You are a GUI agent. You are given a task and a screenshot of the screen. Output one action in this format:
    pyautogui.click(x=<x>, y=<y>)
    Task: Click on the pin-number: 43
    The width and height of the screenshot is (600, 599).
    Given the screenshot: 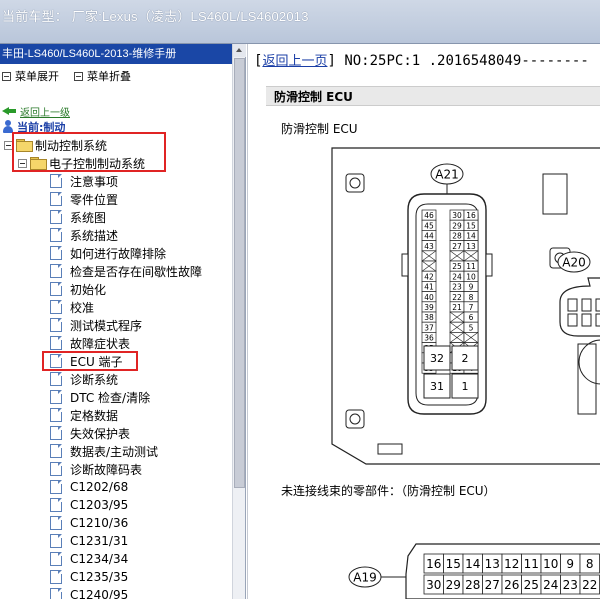 What is the action you would take?
    pyautogui.click(x=429, y=246)
    